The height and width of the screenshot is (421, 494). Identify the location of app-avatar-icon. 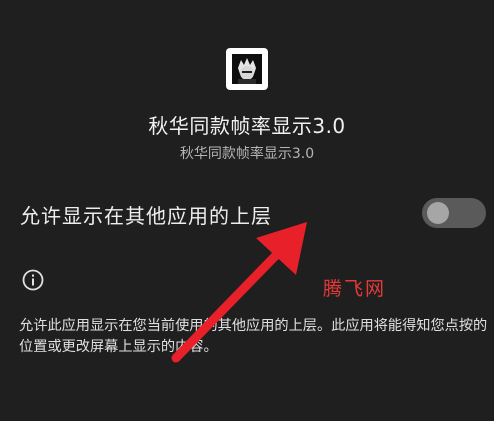
(247, 69).